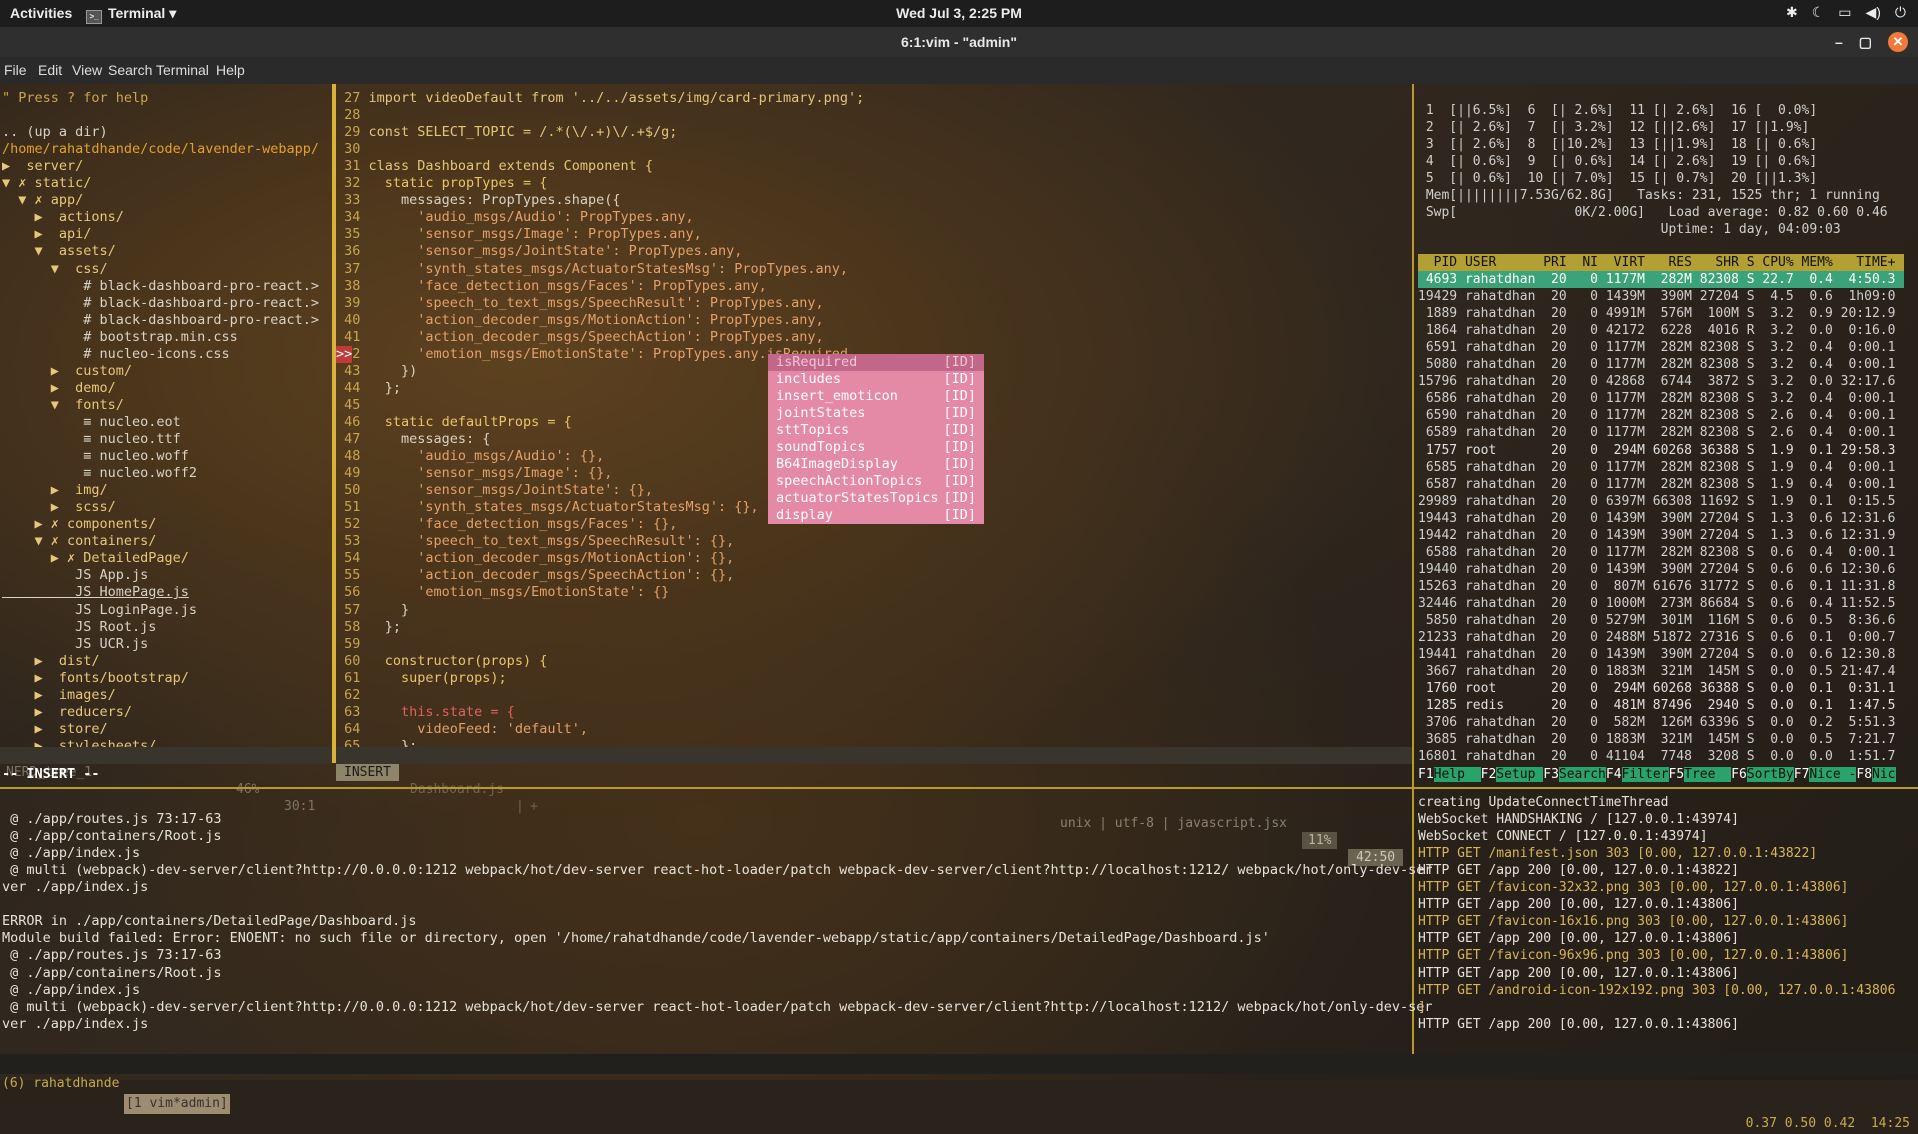  I want to click on power-icon: ⏻, so click(1900, 12).